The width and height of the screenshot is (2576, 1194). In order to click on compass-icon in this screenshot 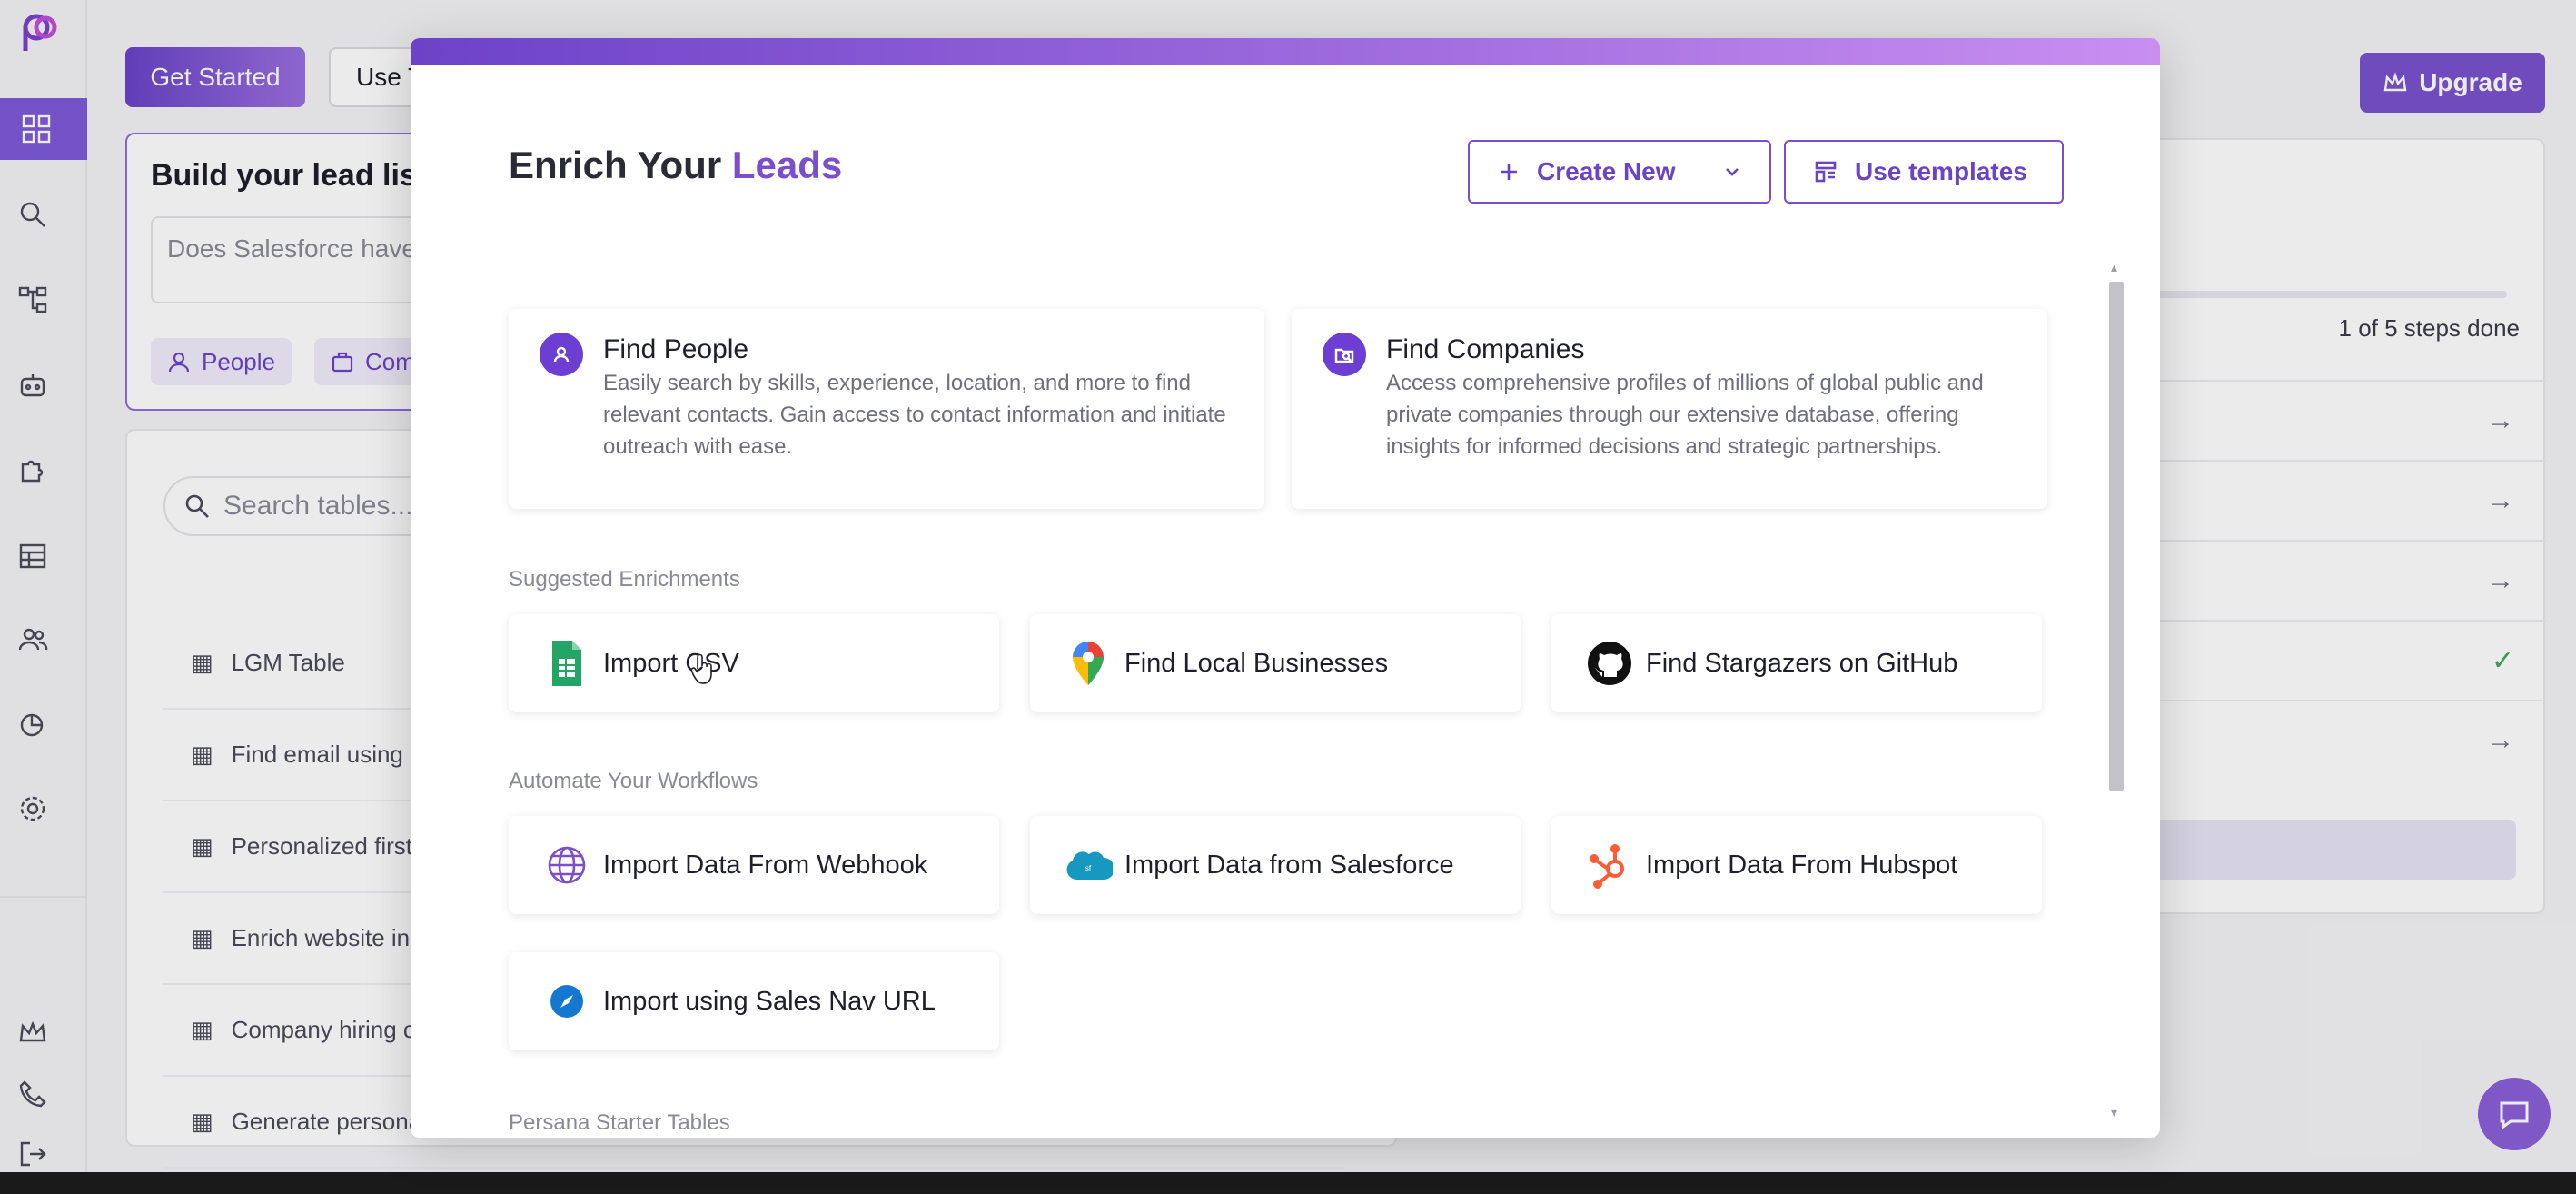, I will do `click(566, 1001)`.